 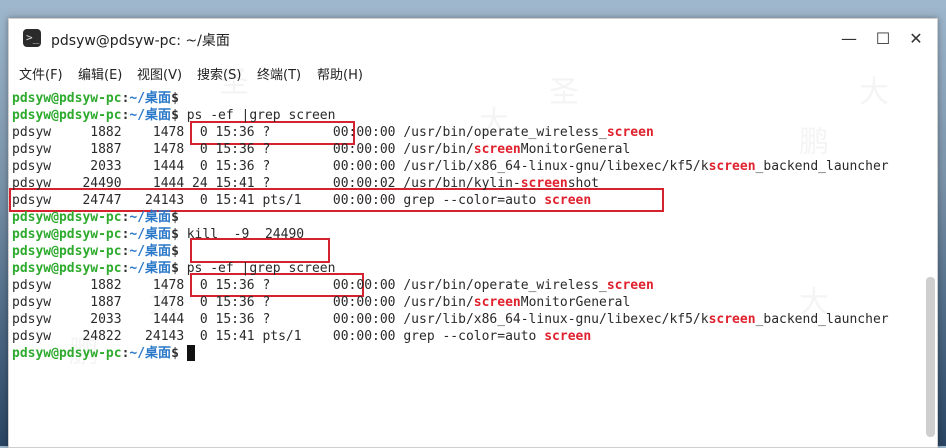 I want to click on menu-bar: 文件(F) 编辑(E) 视图(V) 搜索(S) 终端(T) 帮助(H), so click(x=473, y=73).